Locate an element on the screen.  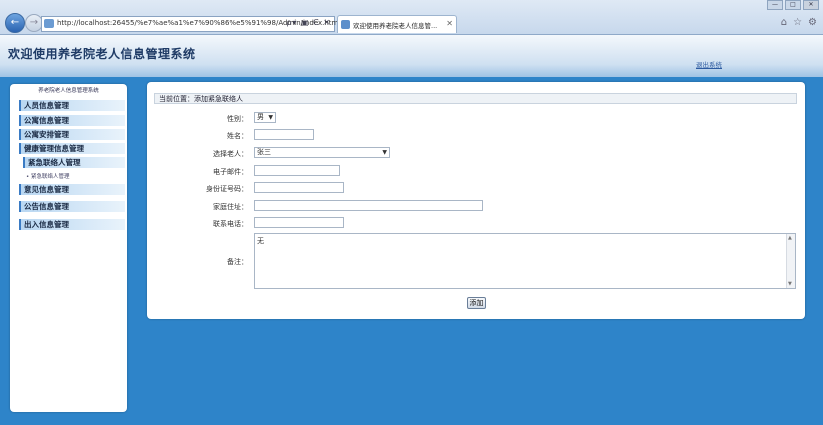
scroll-up-icon: ▲ is located at coordinates (790, 238).